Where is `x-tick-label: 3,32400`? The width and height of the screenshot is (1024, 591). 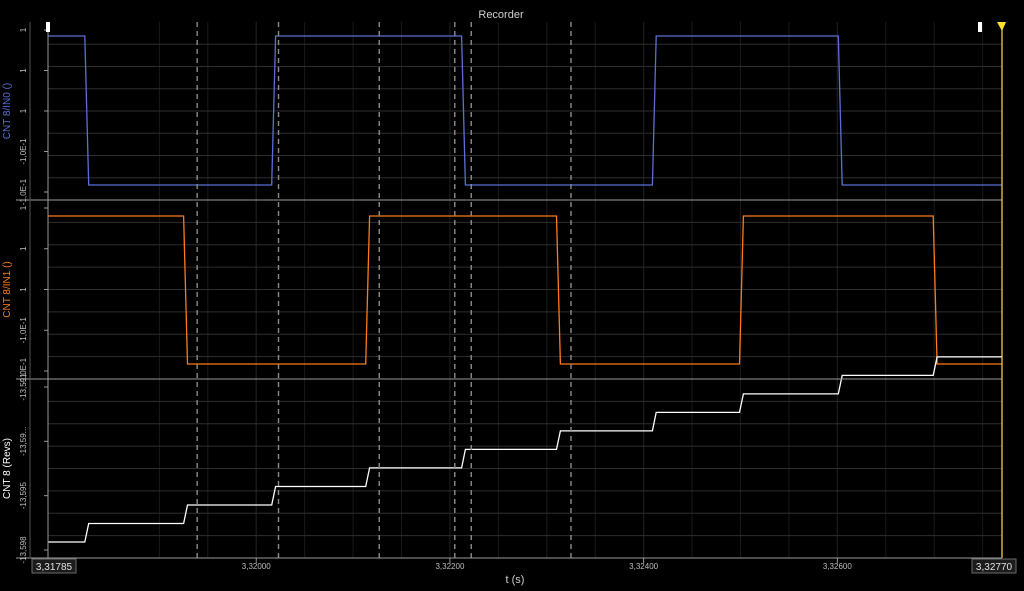 x-tick-label: 3,32400 is located at coordinates (643, 566).